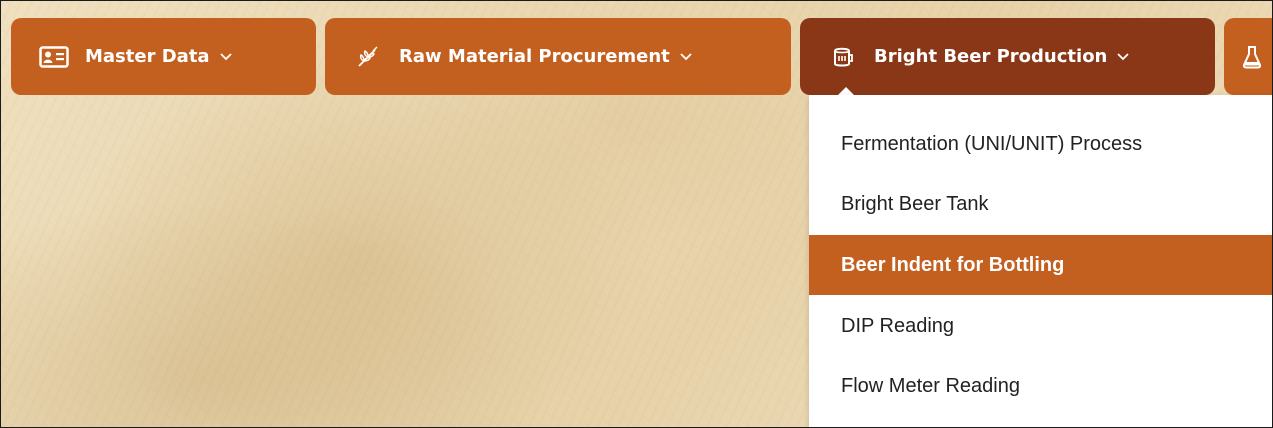 Image resolution: width=1273 pixels, height=428 pixels. What do you see at coordinates (1252, 57) in the screenshot?
I see `flask-icon` at bounding box center [1252, 57].